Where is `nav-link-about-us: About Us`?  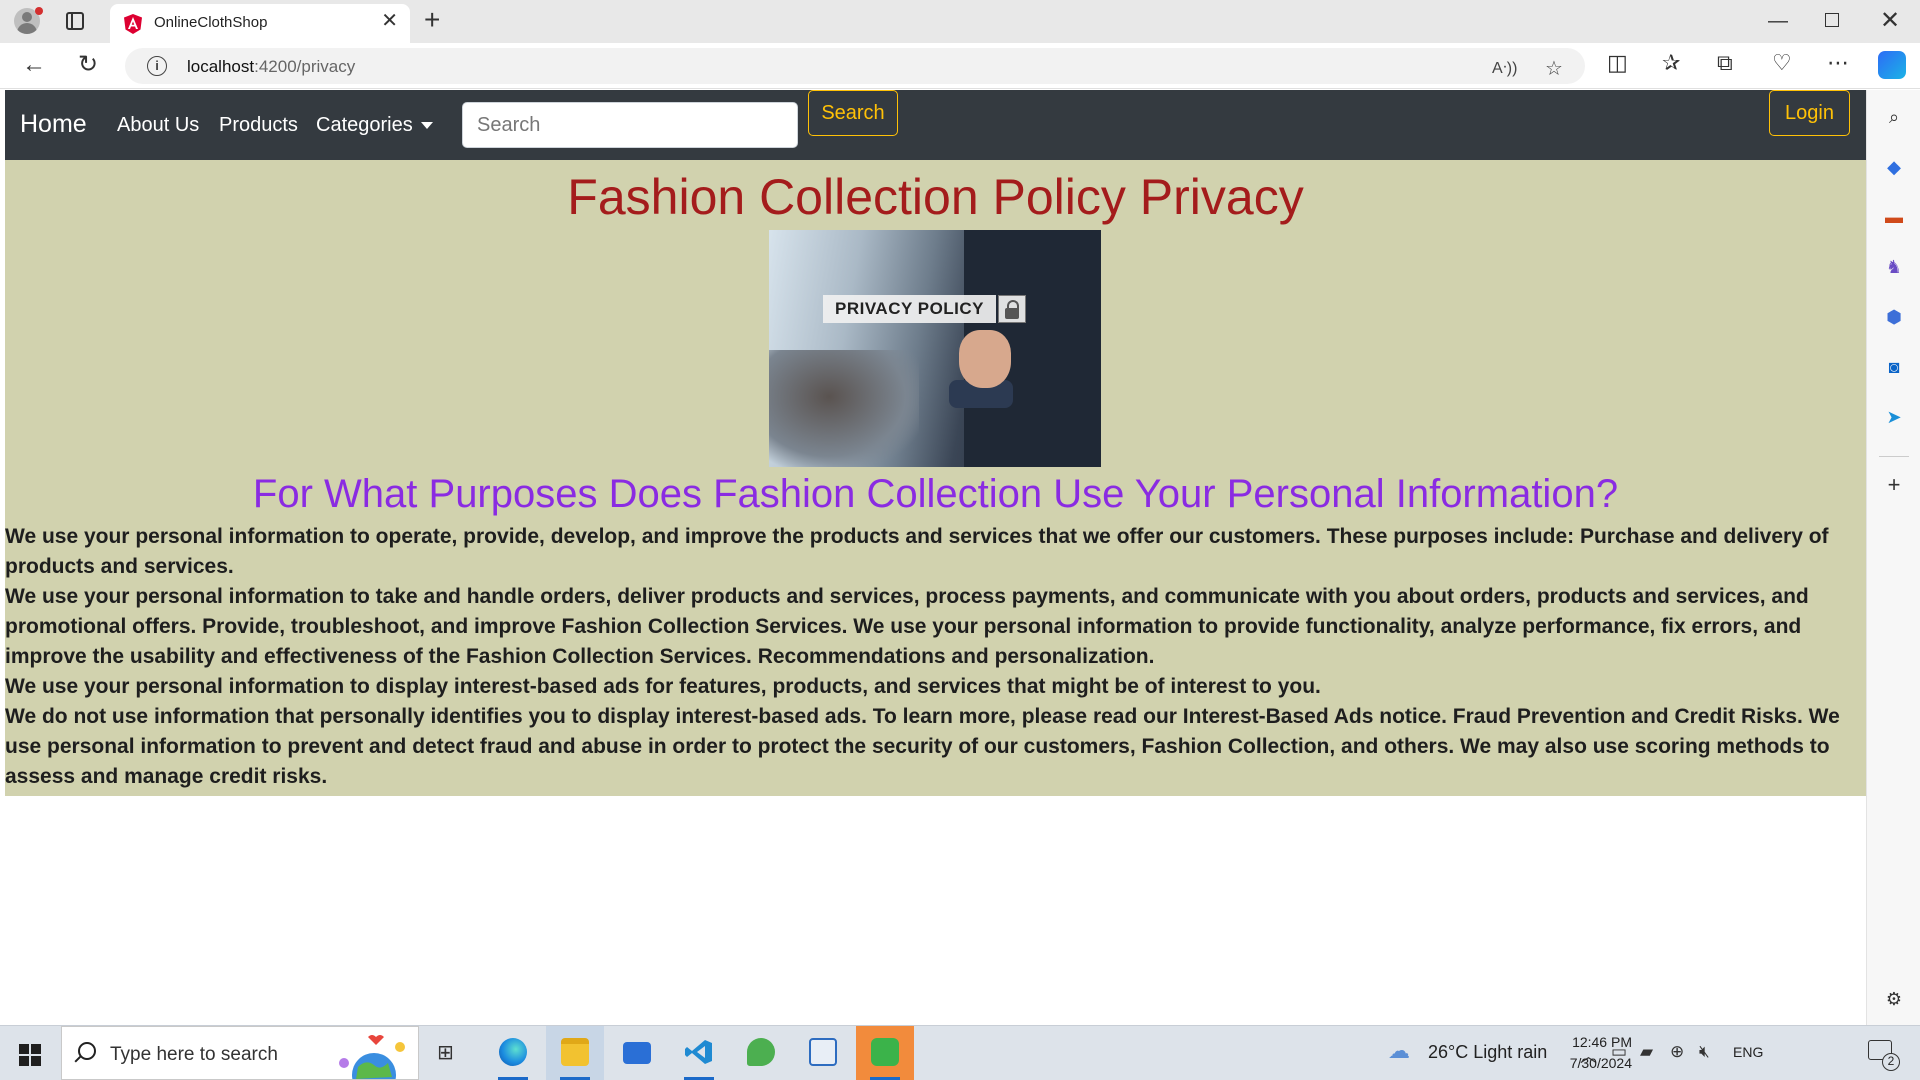
nav-link-about-us: About Us is located at coordinates (158, 125).